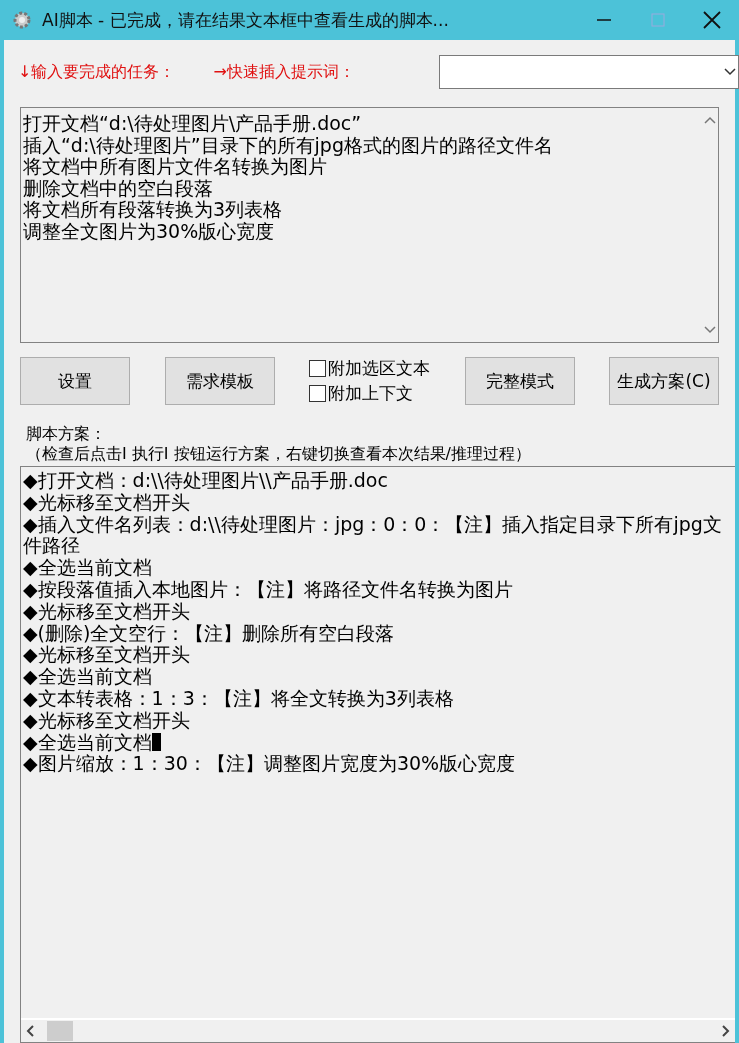 This screenshot has width=739, height=1043. Describe the element at coordinates (153, 210) in the screenshot. I see `task-line: 将文档所有段落转换为3列表格` at that location.